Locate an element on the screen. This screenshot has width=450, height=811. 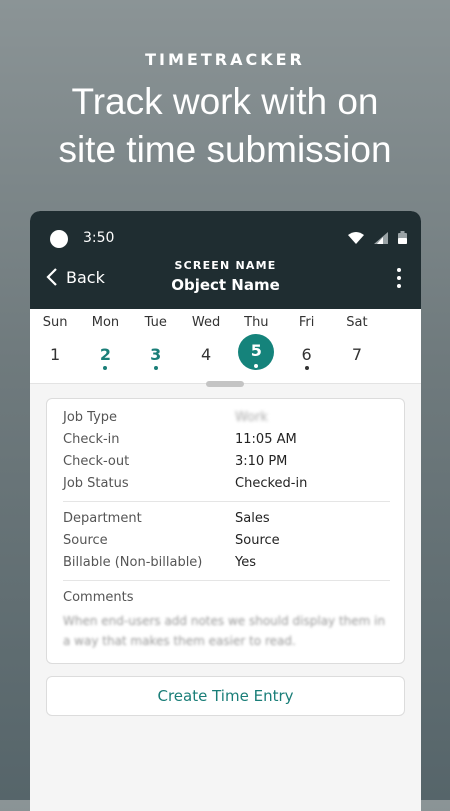
promo-headline: Track work with on site time submission is located at coordinates (225, 126).